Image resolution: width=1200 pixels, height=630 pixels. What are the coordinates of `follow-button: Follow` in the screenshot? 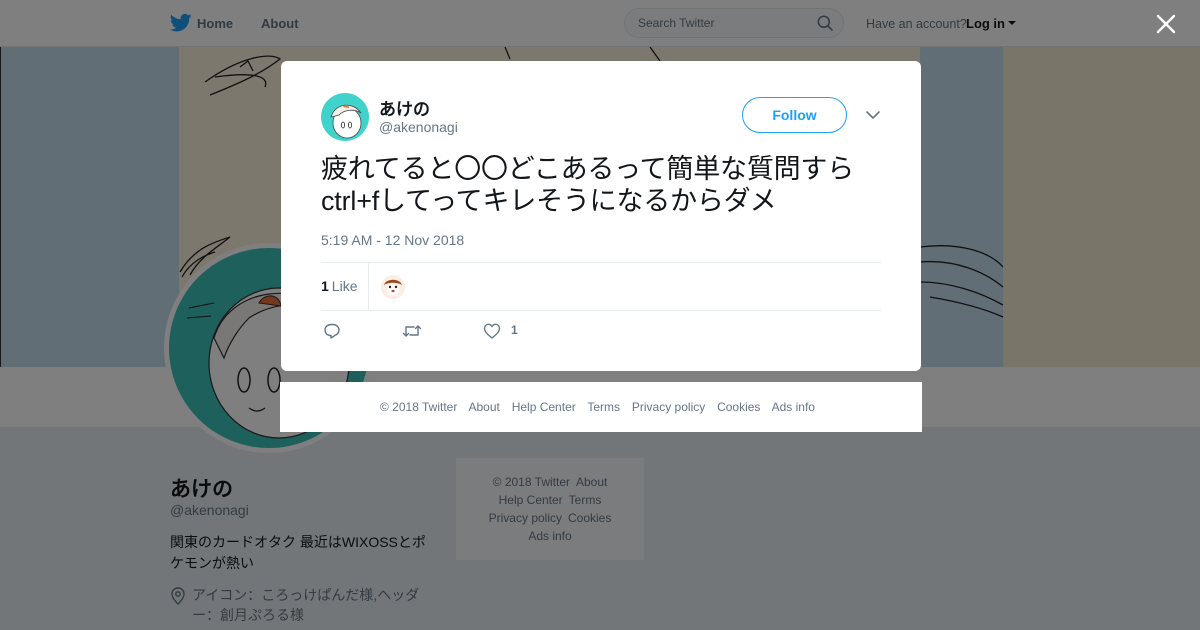 It's located at (794, 115).